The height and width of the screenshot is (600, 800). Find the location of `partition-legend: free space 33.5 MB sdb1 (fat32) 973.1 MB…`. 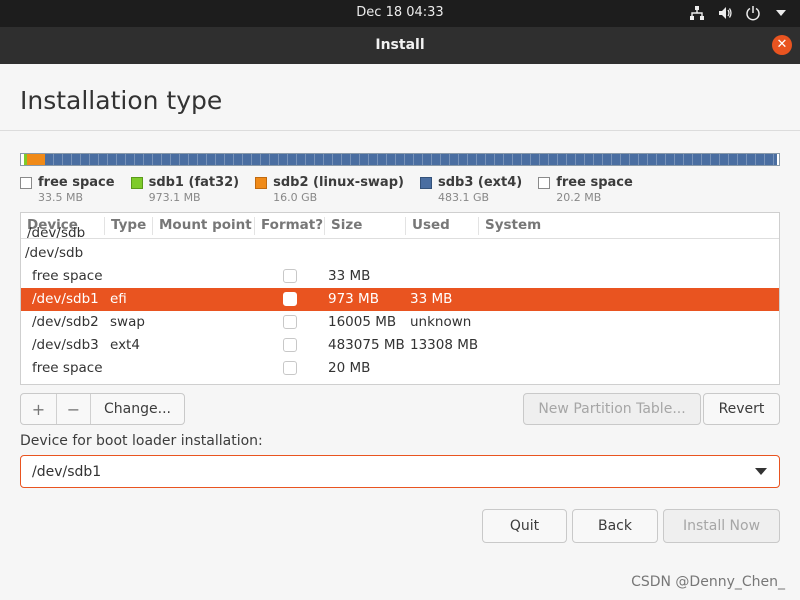

partition-legend: free space 33.5 MB sdb1 (fat32) 973.1 MB… is located at coordinates (334, 189).